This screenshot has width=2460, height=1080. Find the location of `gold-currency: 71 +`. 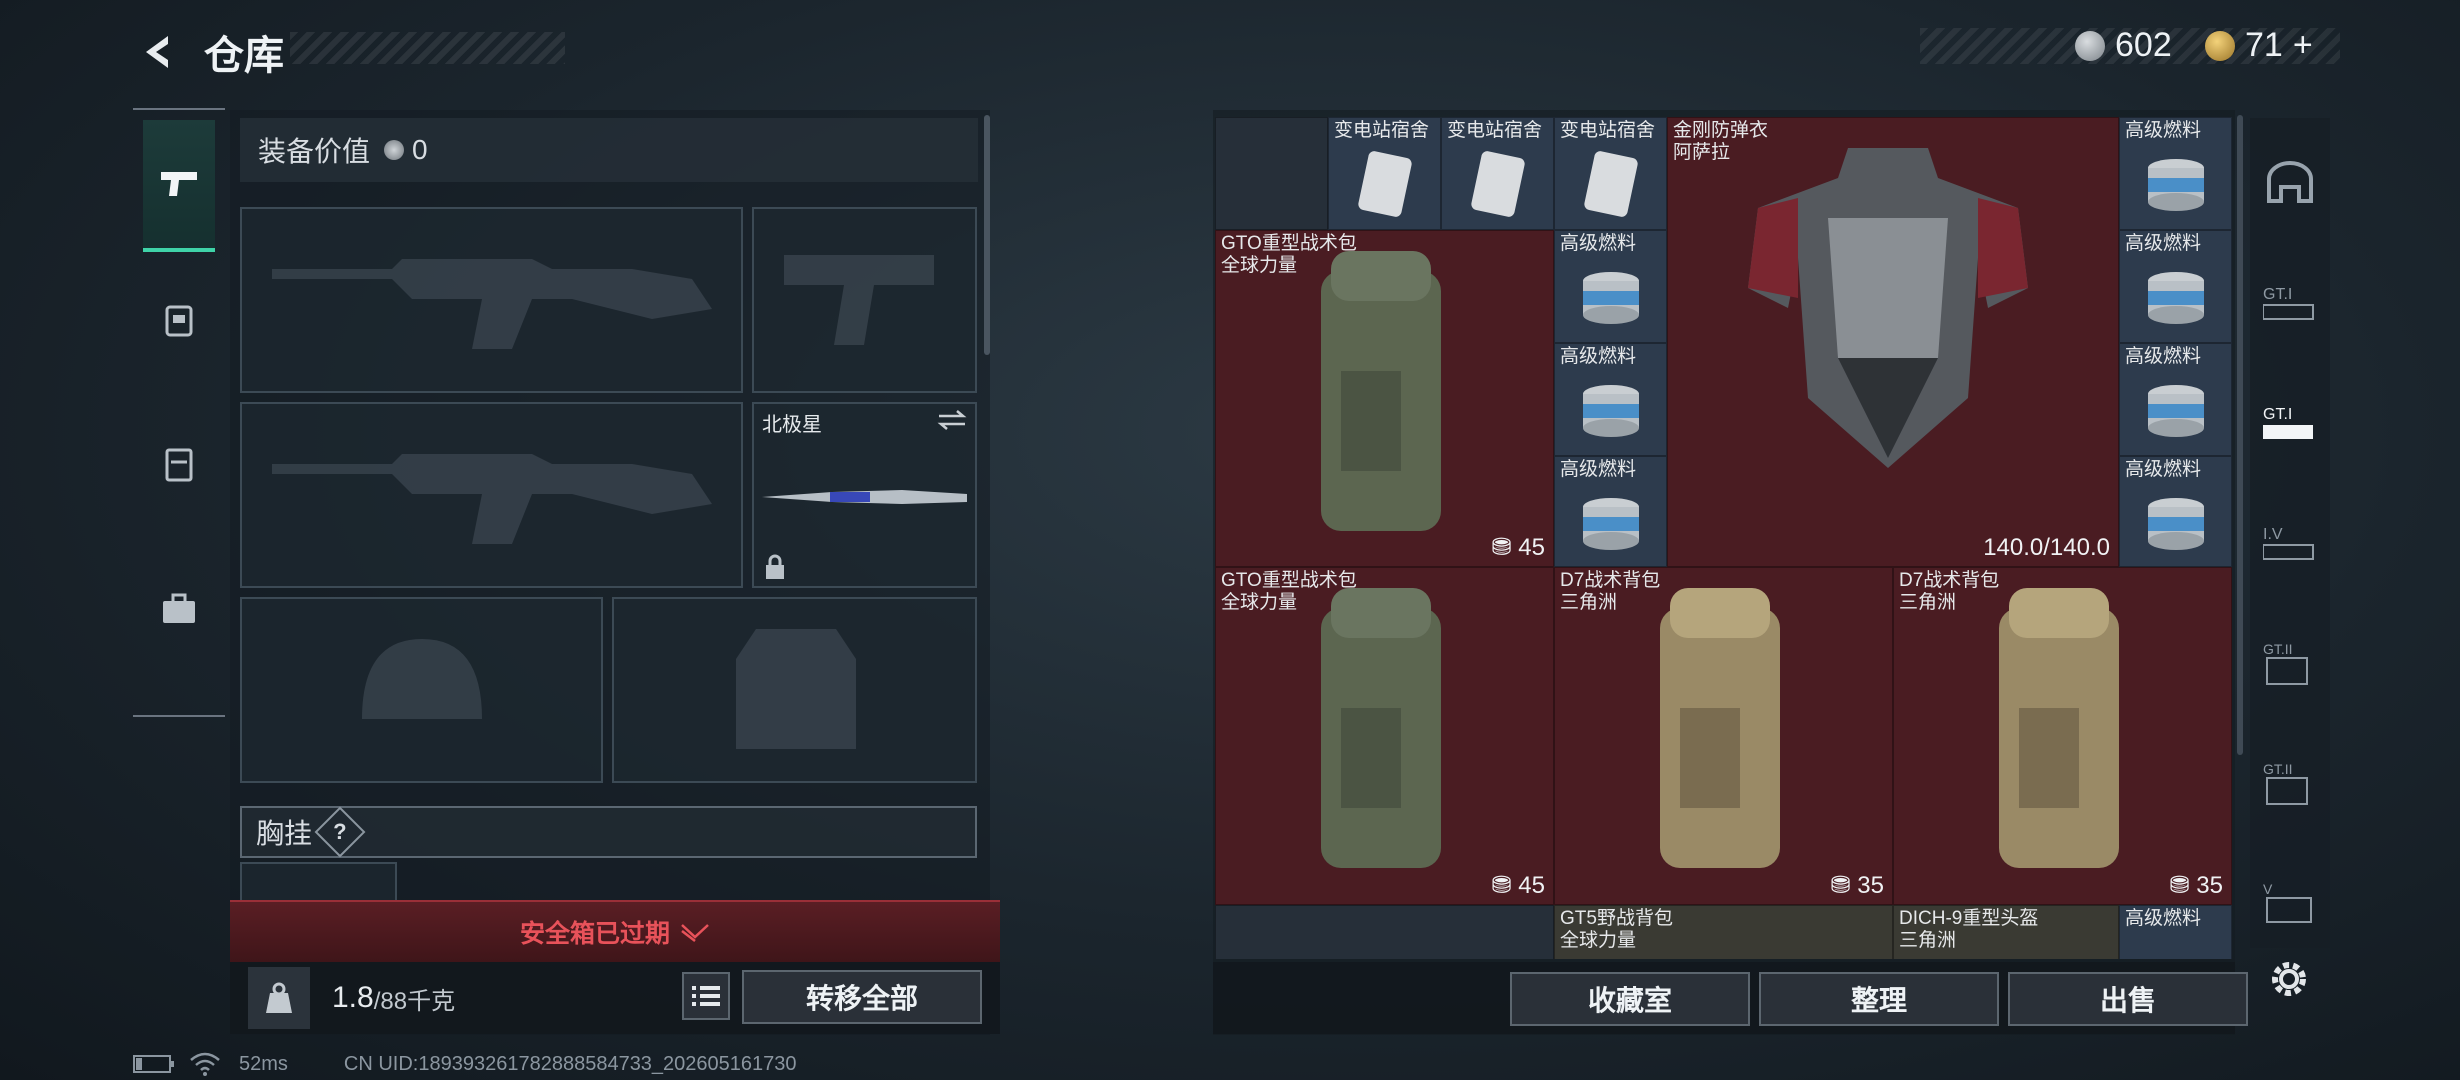

gold-currency: 71 + is located at coordinates (2259, 45).